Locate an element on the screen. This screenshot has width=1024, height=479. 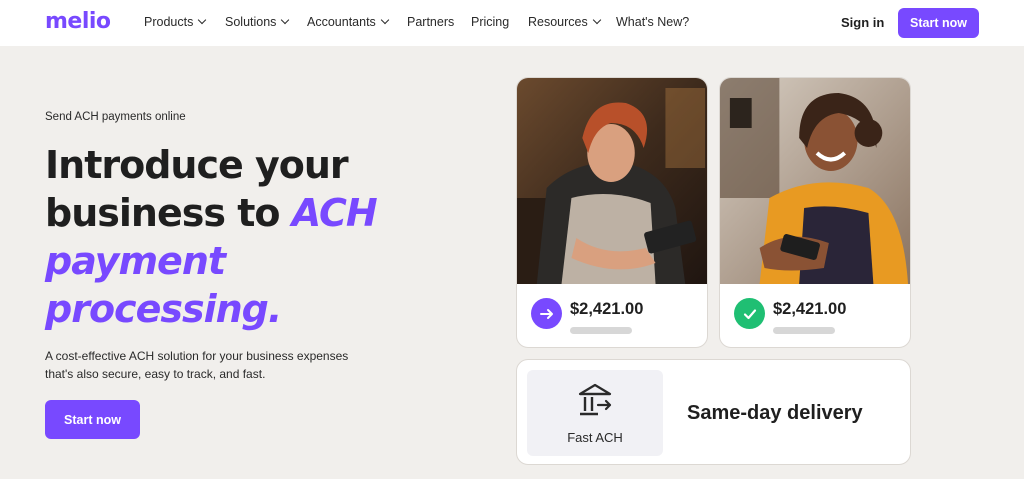
nav-accountants: Accountants is located at coordinates (348, 22).